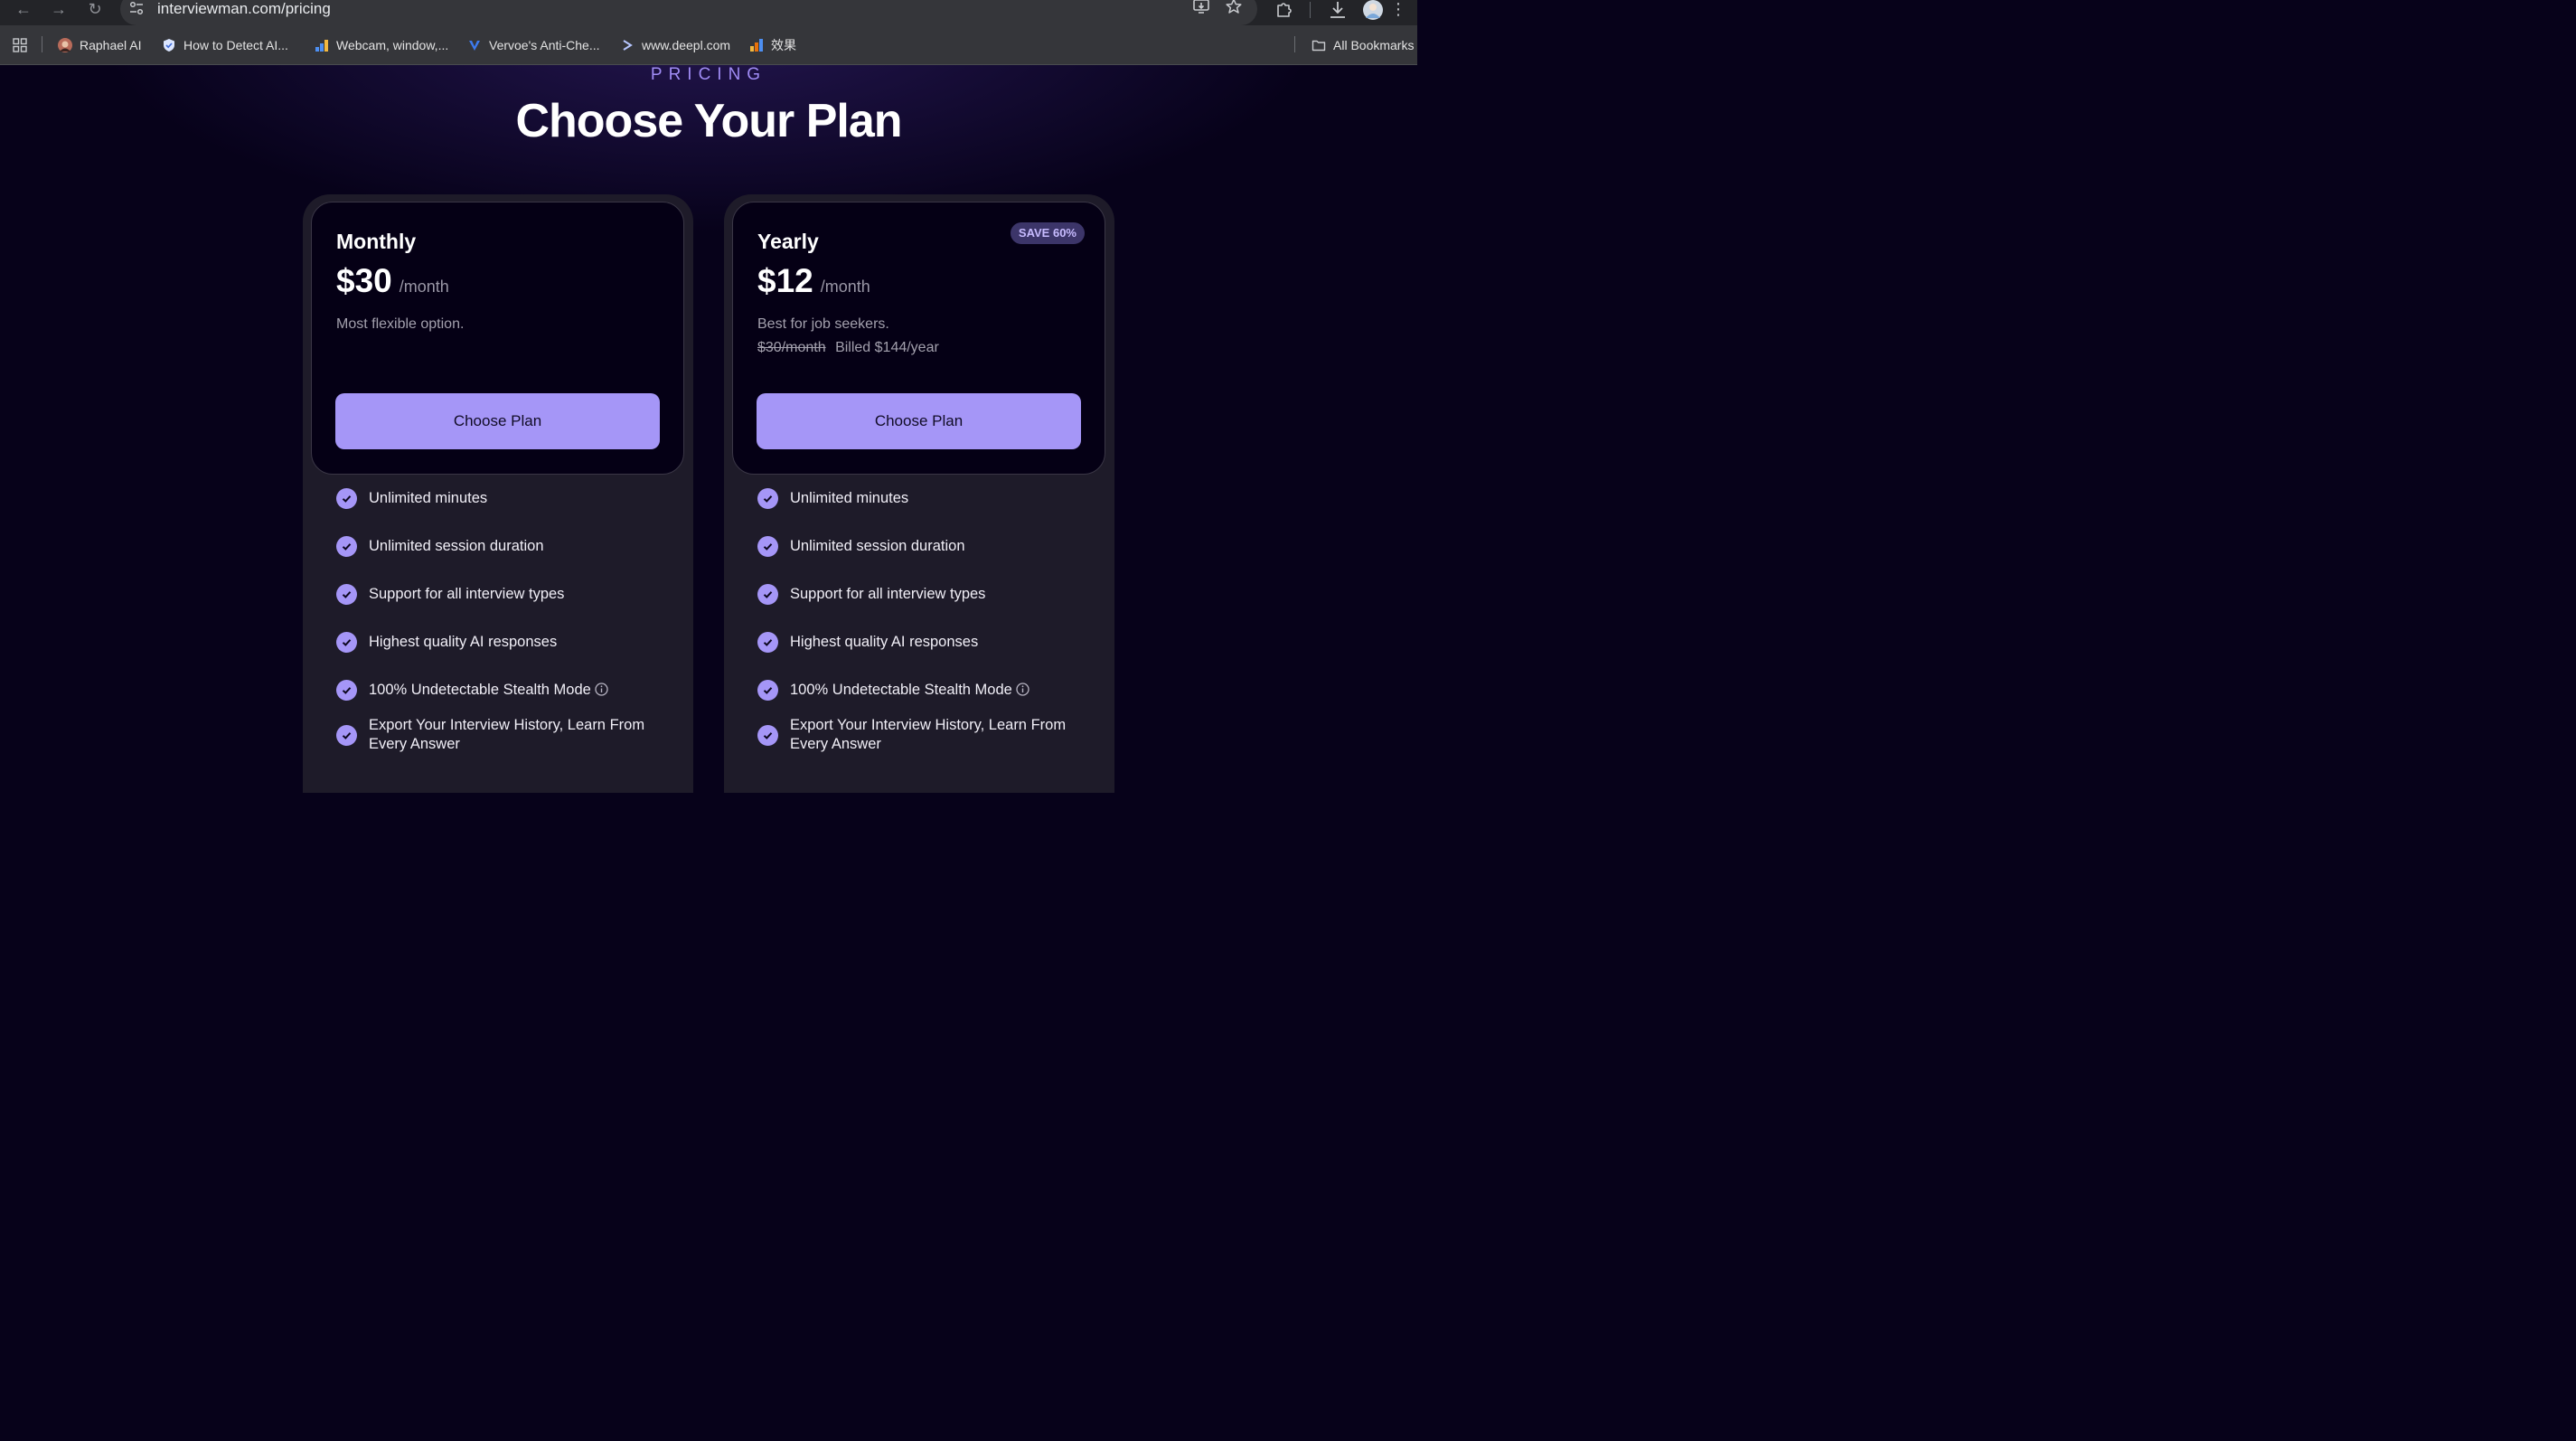 The image size is (2576, 1441). Describe the element at coordinates (1398, 10) in the screenshot. I see `menu-kebab-icon: ⋮` at that location.